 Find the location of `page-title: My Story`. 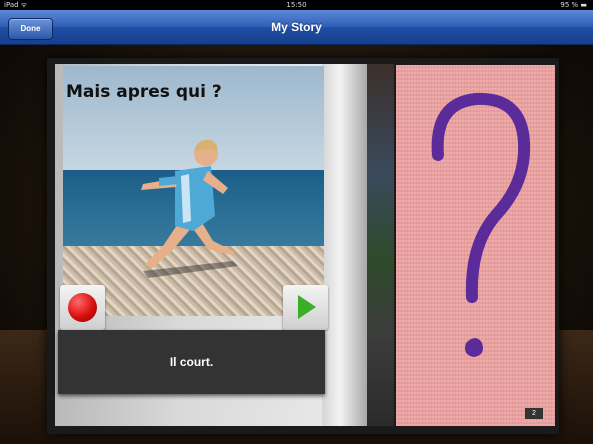

page-title: My Story is located at coordinates (296, 27).